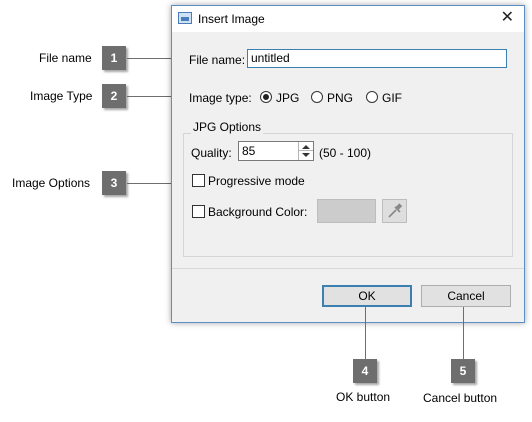 This screenshot has height=422, width=532. Describe the element at coordinates (114, 96) in the screenshot. I see `callout-marker-2: 2` at that location.